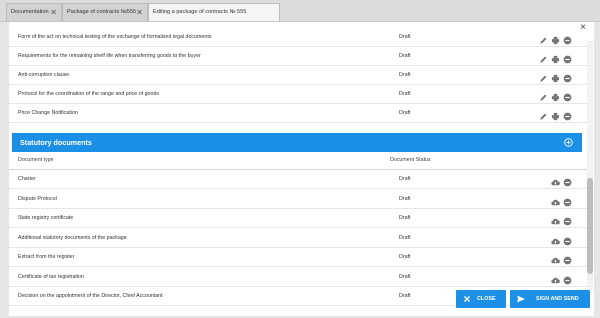 This screenshot has width=600, height=318. I want to click on document-name: Charter, so click(27, 179).